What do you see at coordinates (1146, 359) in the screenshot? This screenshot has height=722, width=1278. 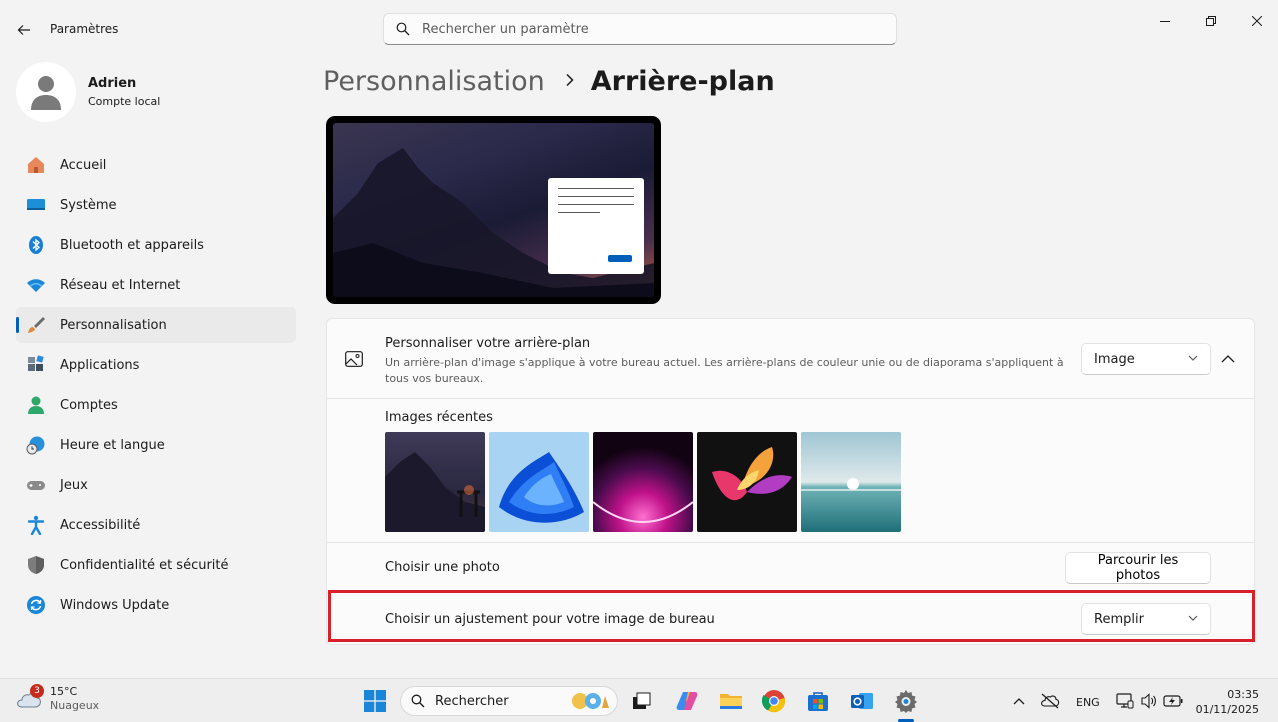 I see `background-type-dropdown: Image` at bounding box center [1146, 359].